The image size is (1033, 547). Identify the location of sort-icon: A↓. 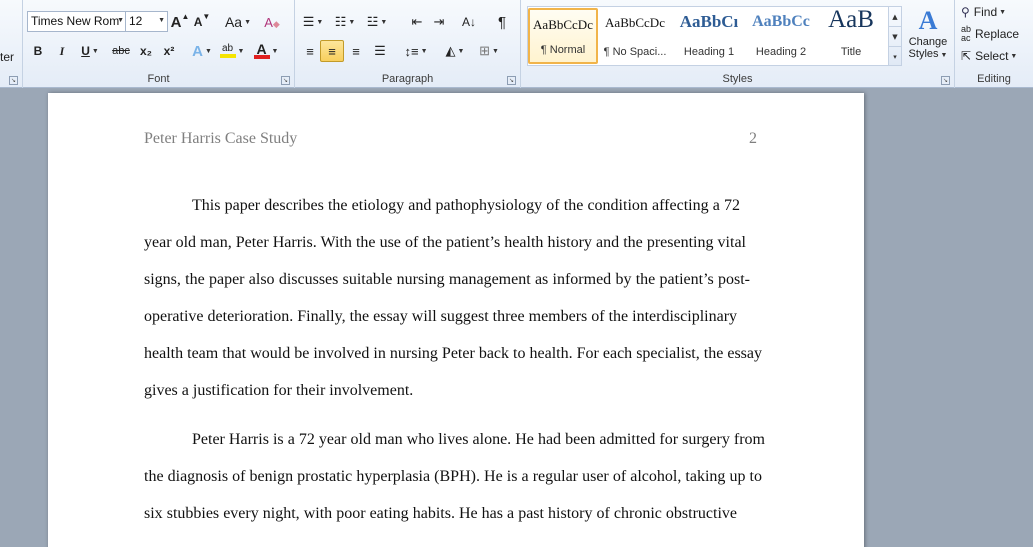
(468, 22).